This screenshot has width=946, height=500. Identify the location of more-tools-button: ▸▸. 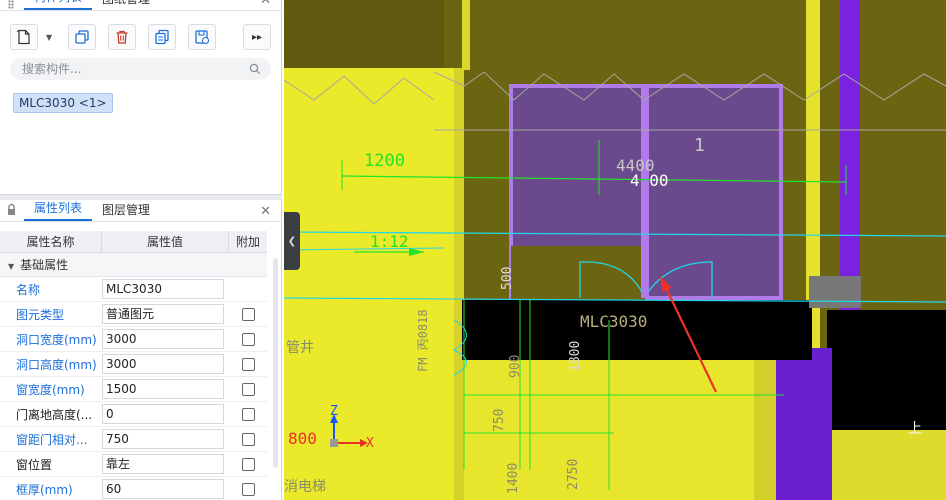
(257, 37).